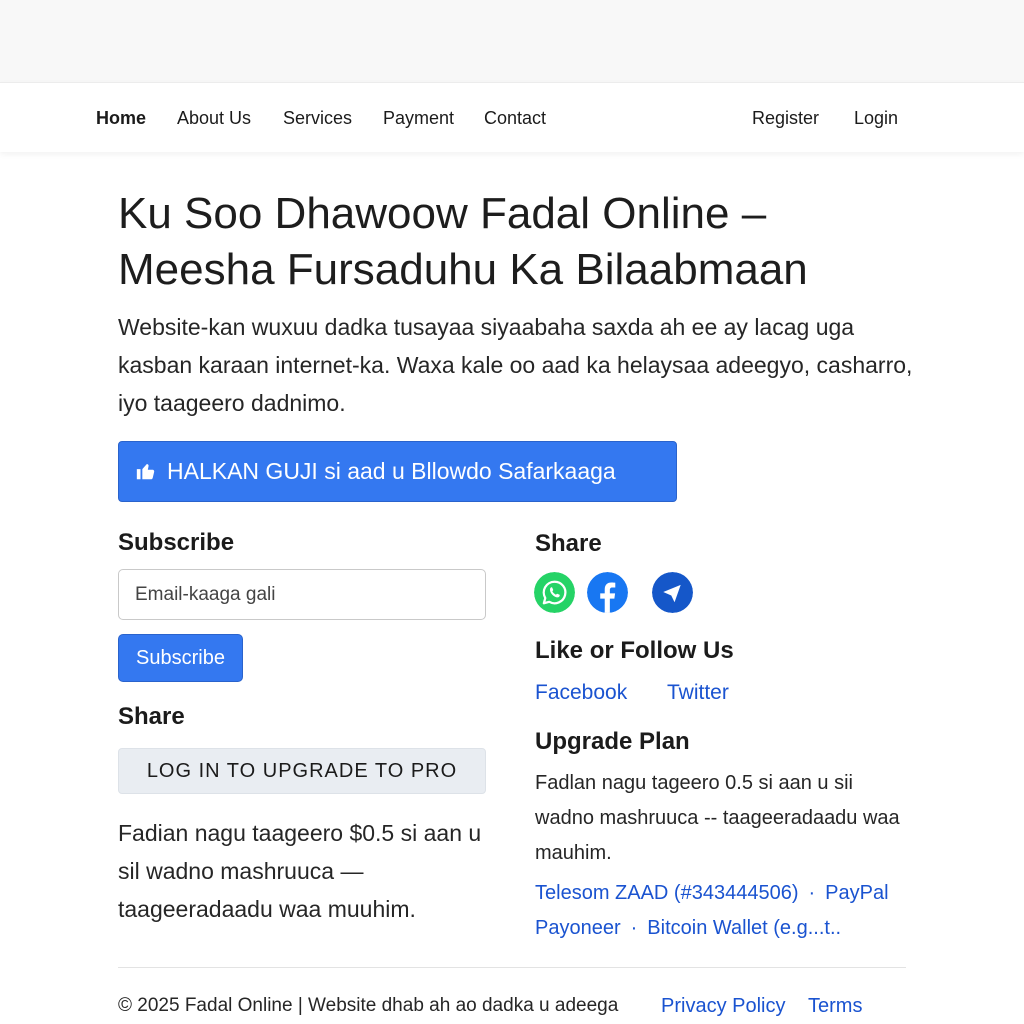 This screenshot has width=1024, height=1024. Describe the element at coordinates (176, 542) in the screenshot. I see `subscribe-heading: Subscribe` at that location.